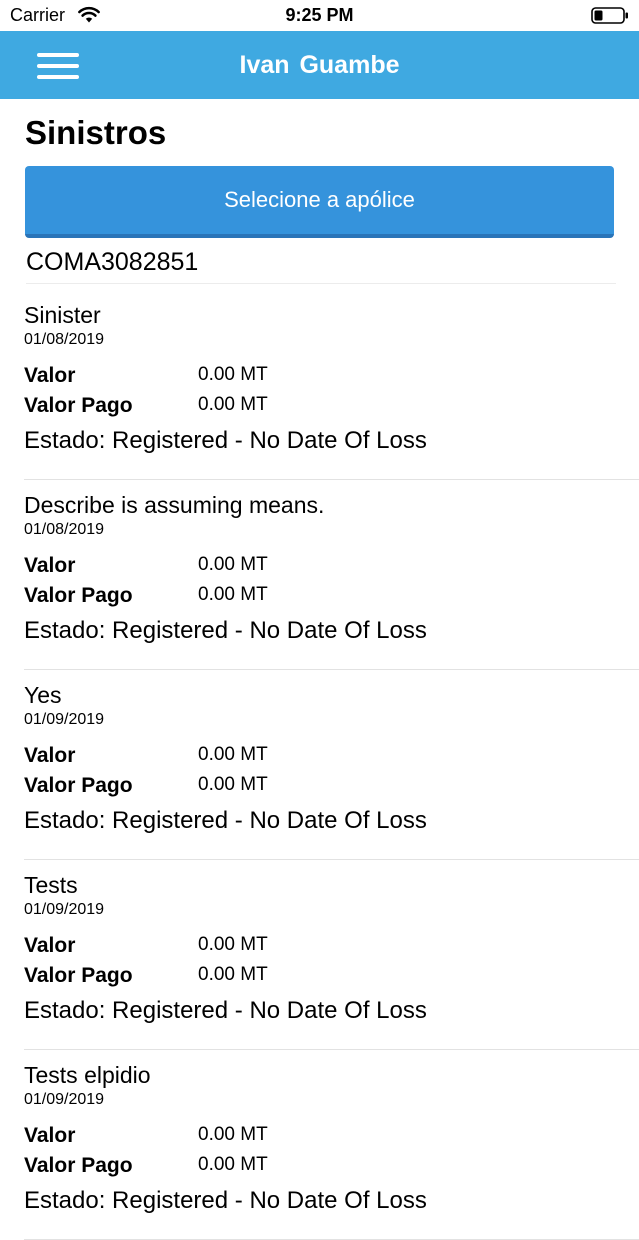  I want to click on status-time: 9:25 PM, so click(319, 15).